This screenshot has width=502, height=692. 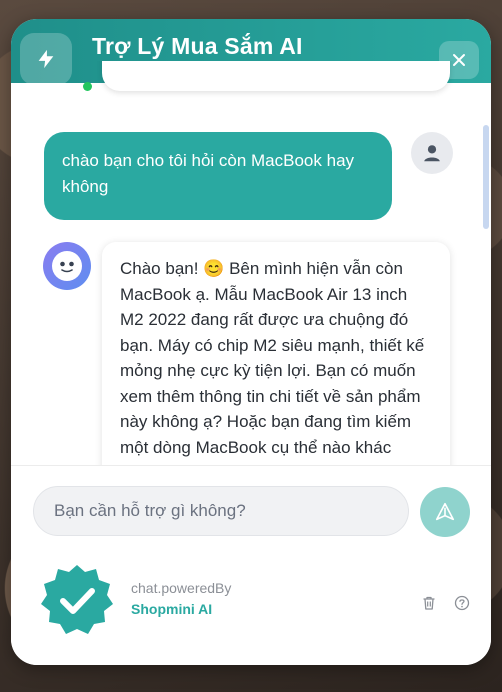 I want to click on message-input, so click(x=221, y=511).